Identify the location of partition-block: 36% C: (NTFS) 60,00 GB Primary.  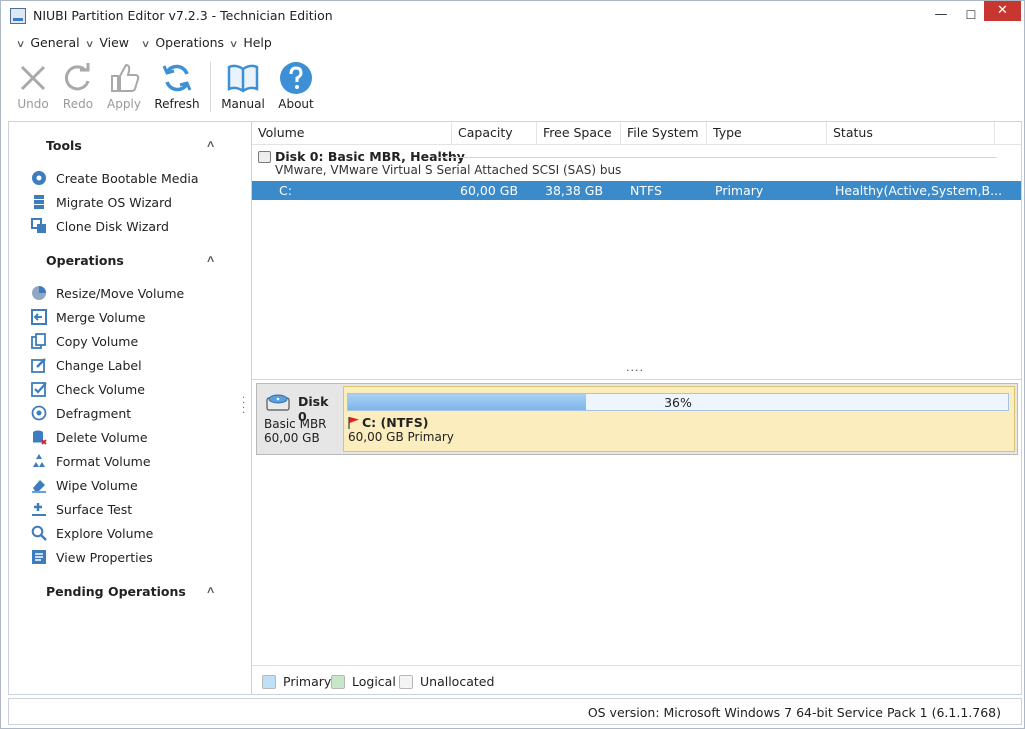
(679, 419).